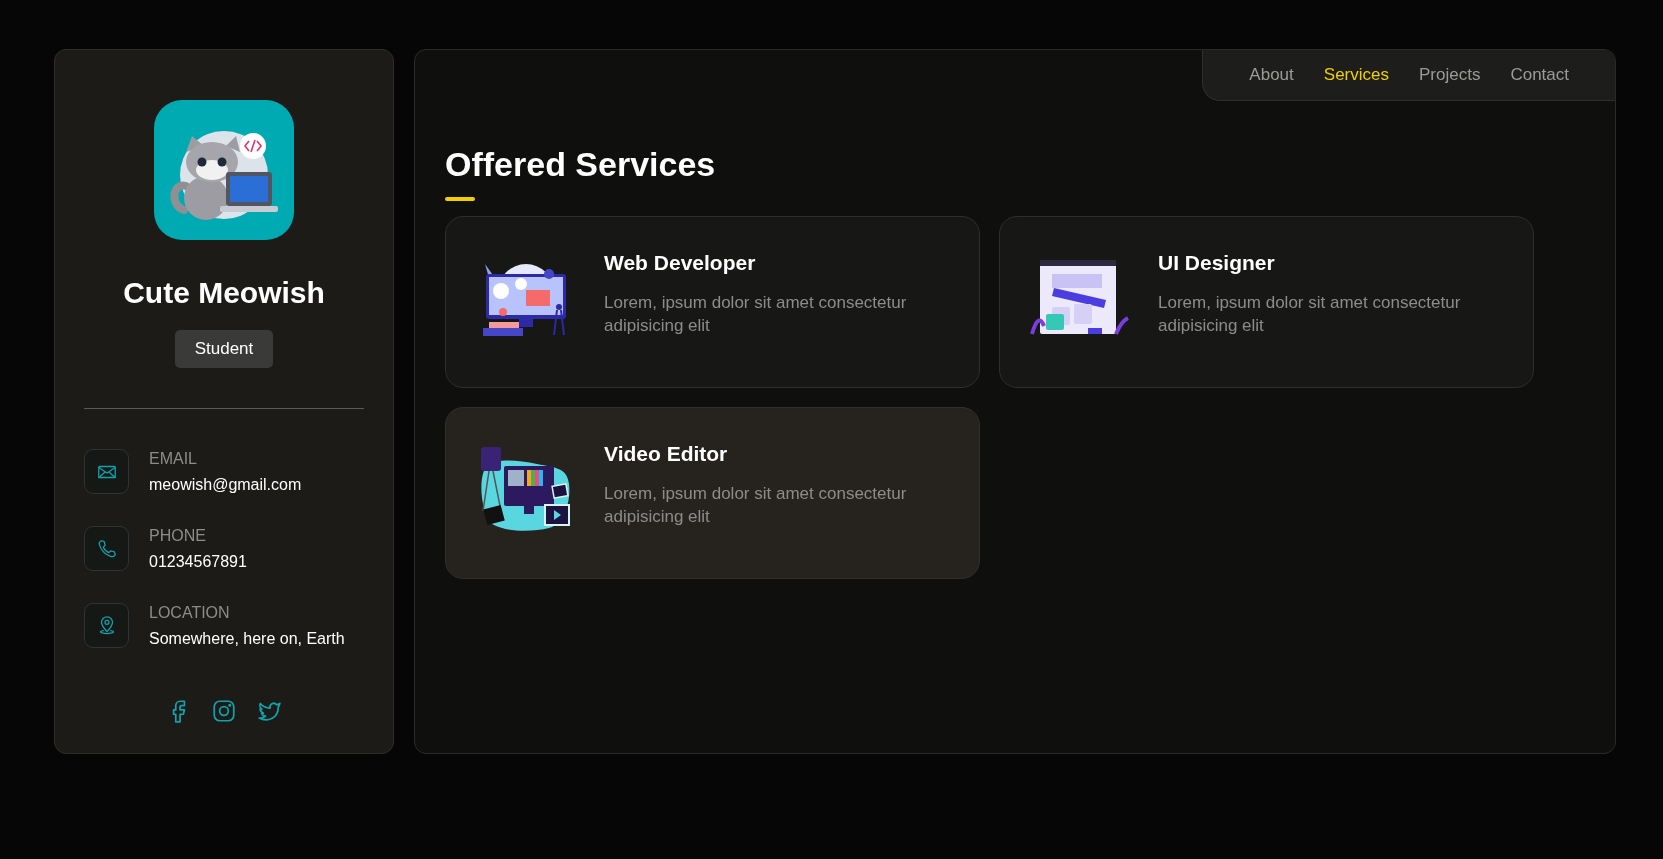  I want to click on service-title: Video Editor, so click(666, 454).